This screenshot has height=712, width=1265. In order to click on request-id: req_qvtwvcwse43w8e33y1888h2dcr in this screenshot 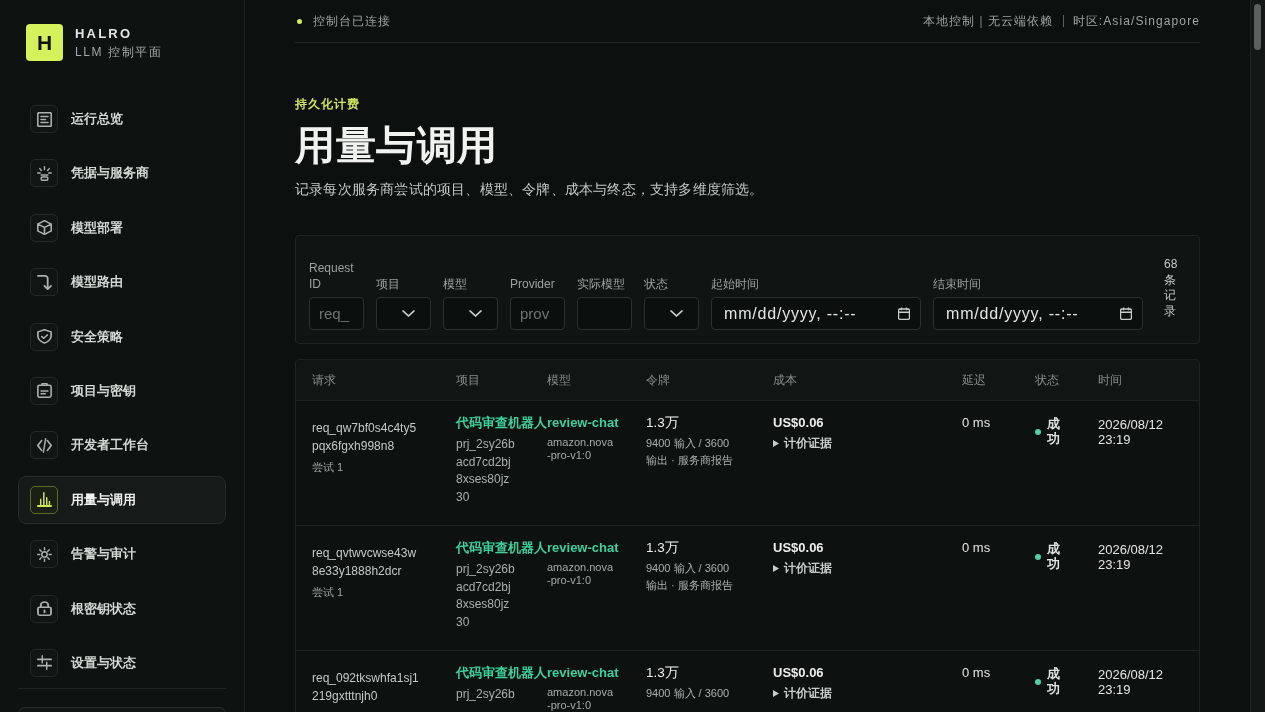, I will do `click(365, 562)`.